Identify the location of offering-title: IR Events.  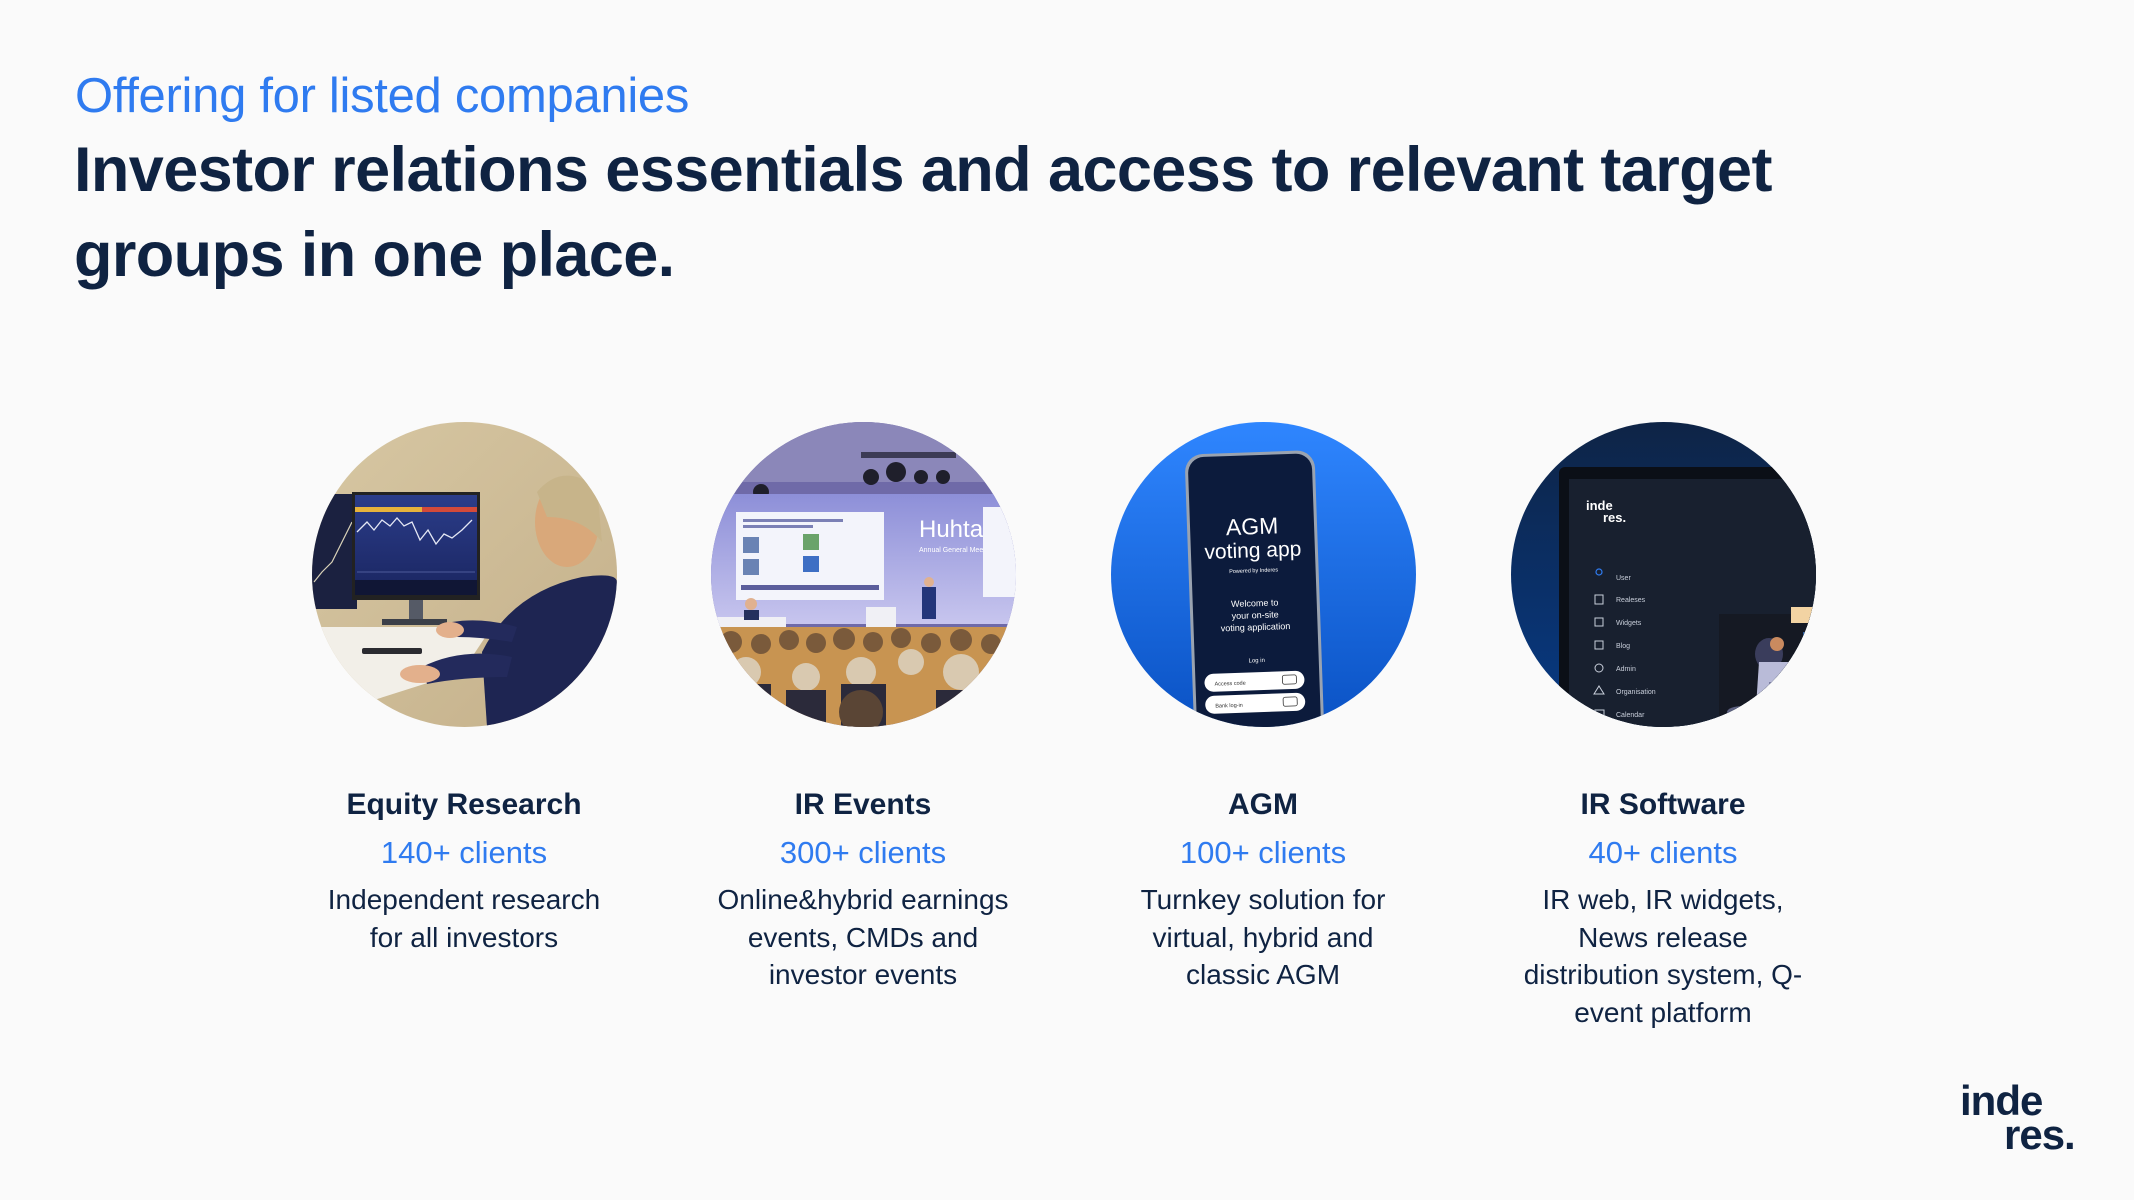
(863, 804).